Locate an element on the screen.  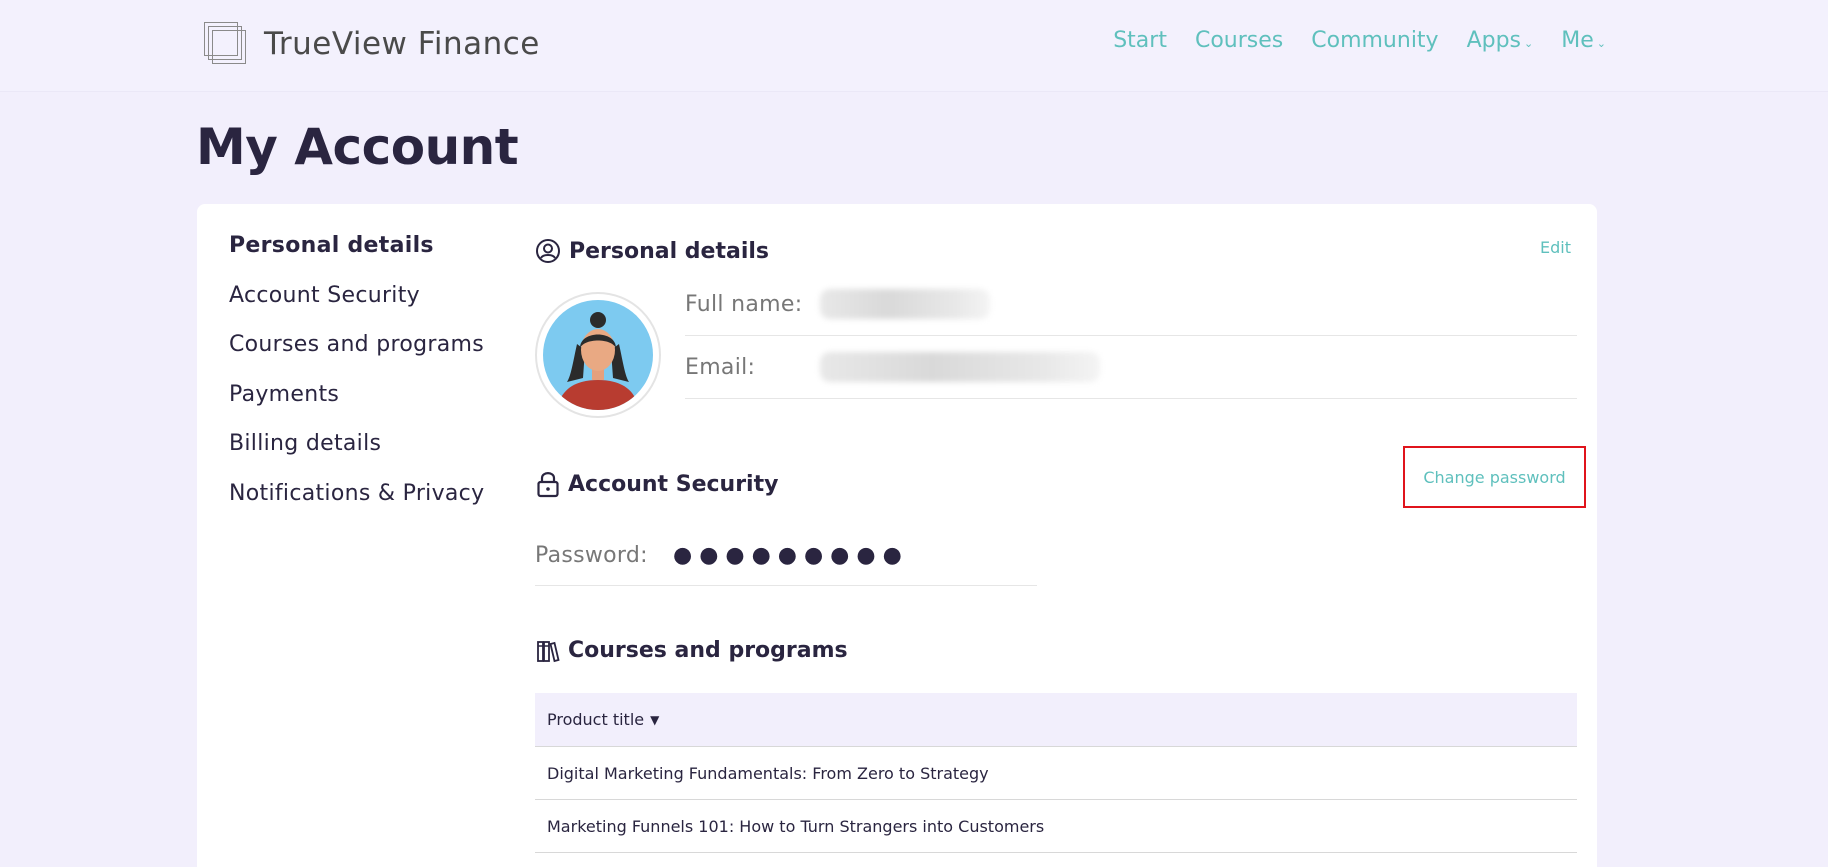
password-label: Password: is located at coordinates (591, 555).